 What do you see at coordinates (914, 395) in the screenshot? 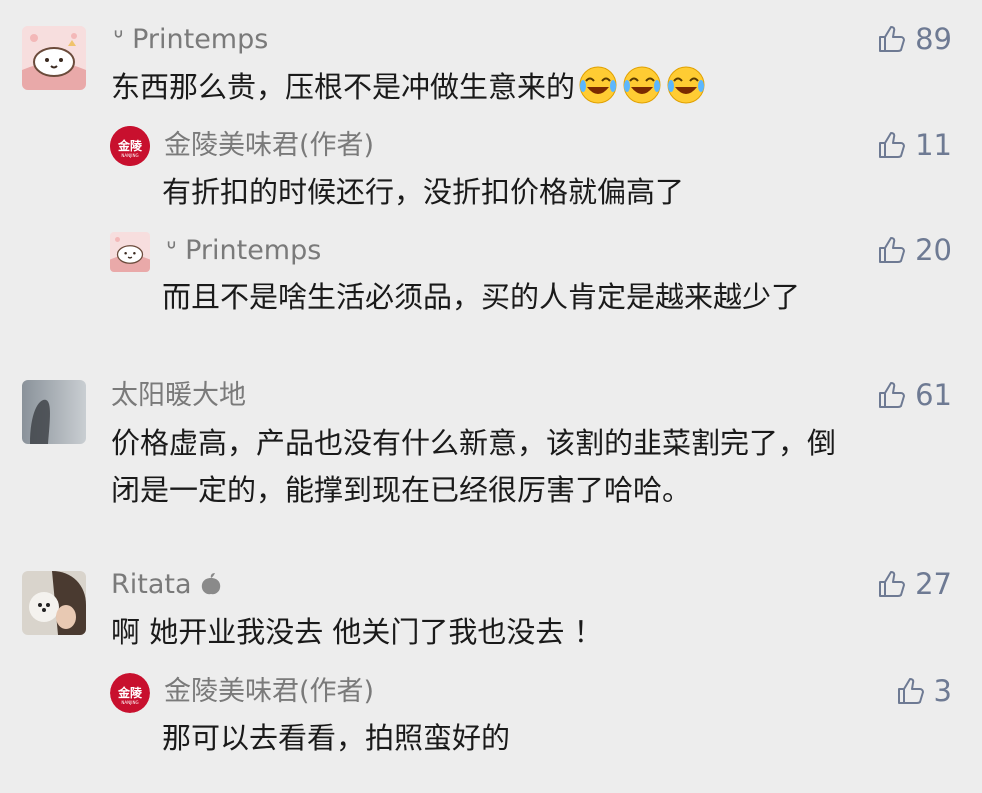
I see `like-button: 61` at bounding box center [914, 395].